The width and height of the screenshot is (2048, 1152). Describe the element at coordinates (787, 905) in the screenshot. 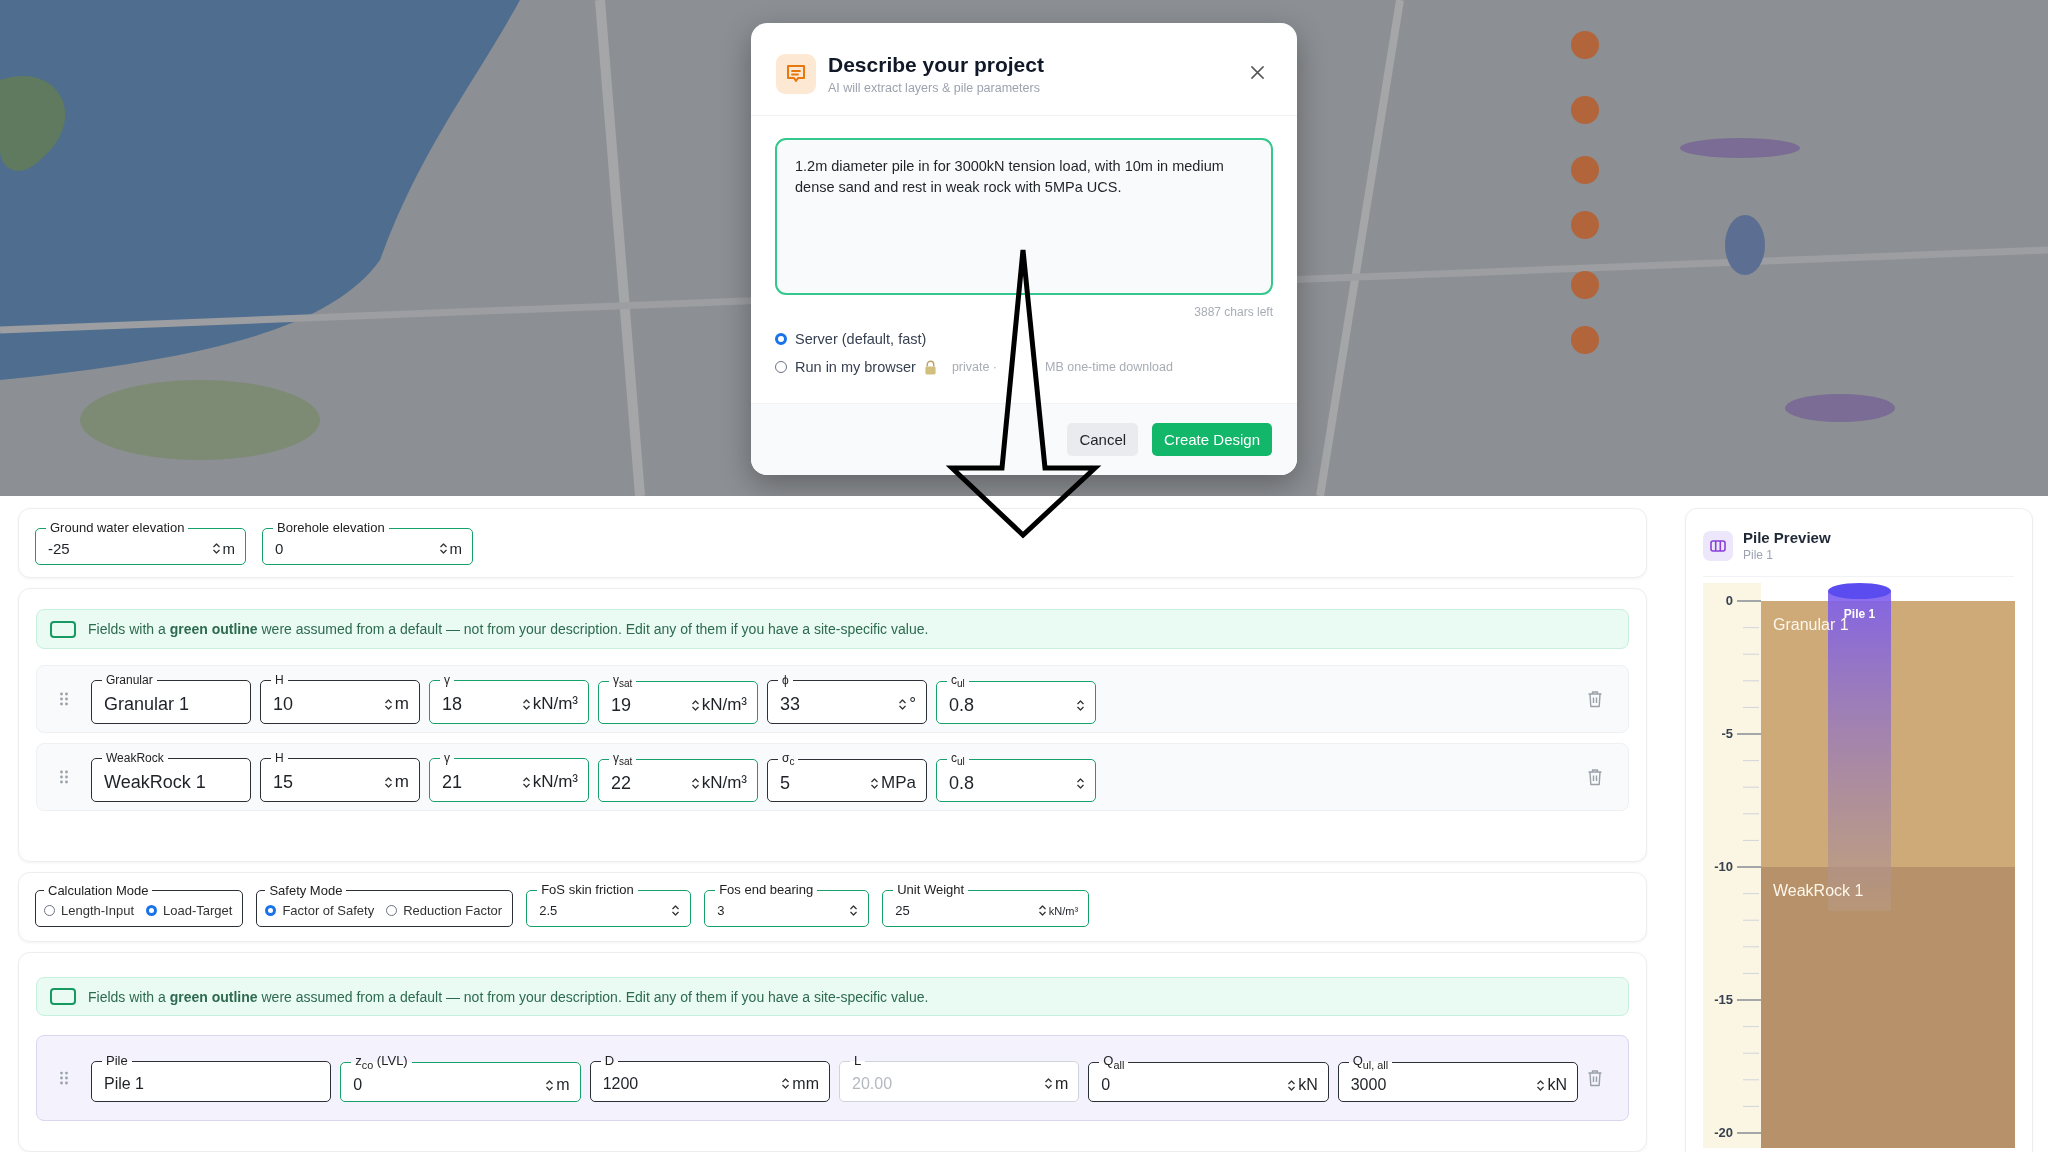

I see `number-field: Fos end bearing 3` at that location.